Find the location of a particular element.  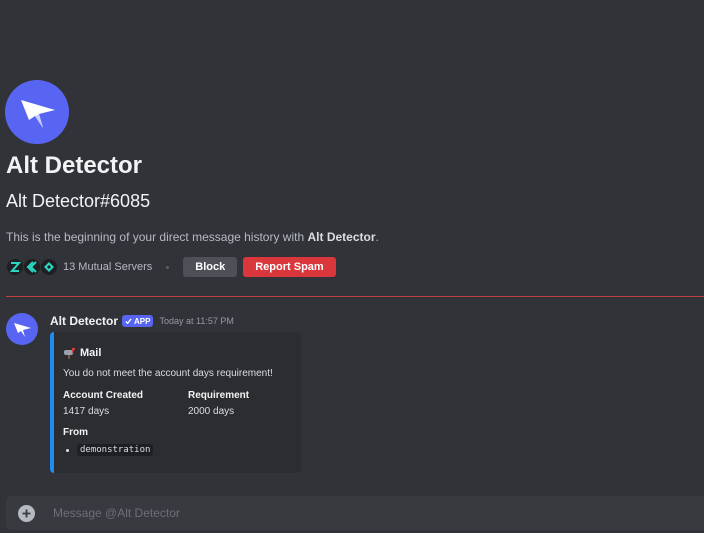

mutual-server-icons is located at coordinates (32, 267).